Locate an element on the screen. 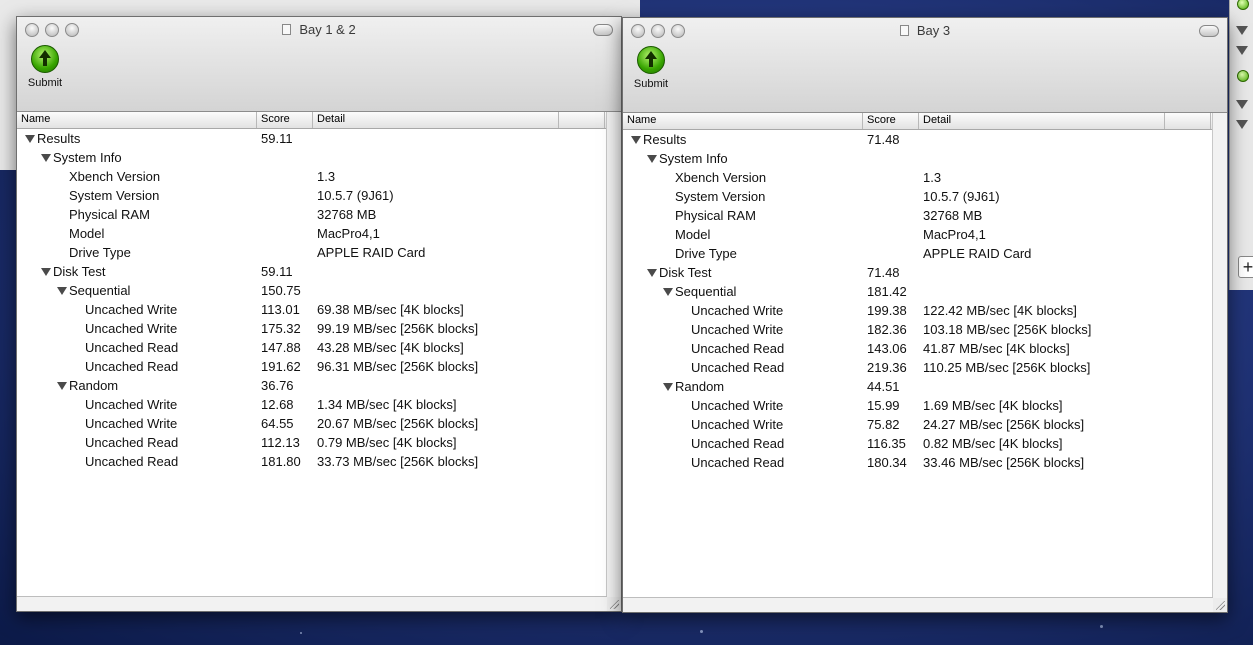 Image resolution: width=1253 pixels, height=645 pixels. outline-row: Results 71.48 is located at coordinates (918, 140).